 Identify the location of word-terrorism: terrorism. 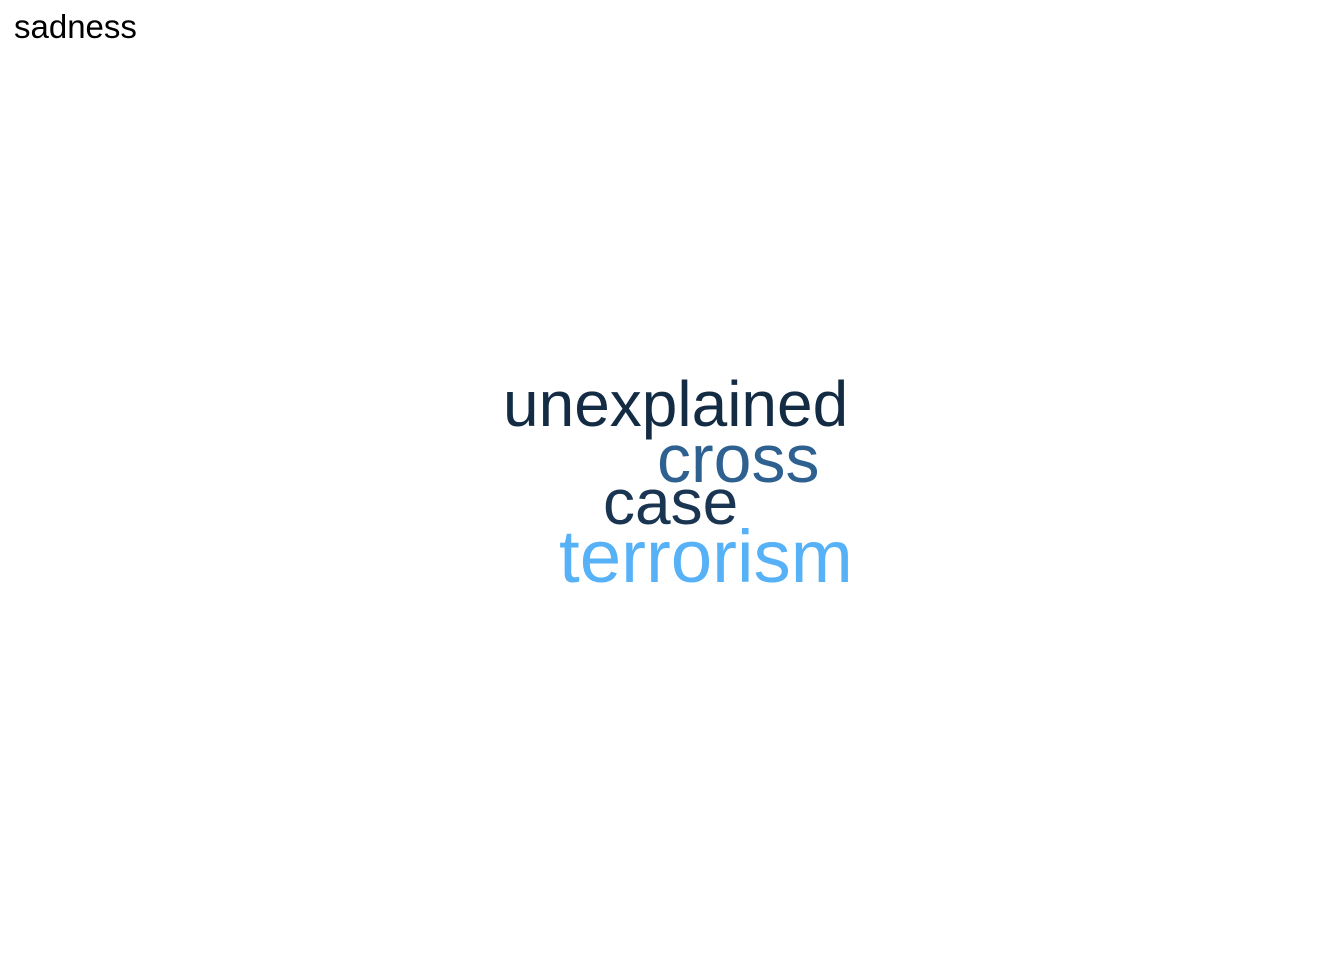
(706, 556).